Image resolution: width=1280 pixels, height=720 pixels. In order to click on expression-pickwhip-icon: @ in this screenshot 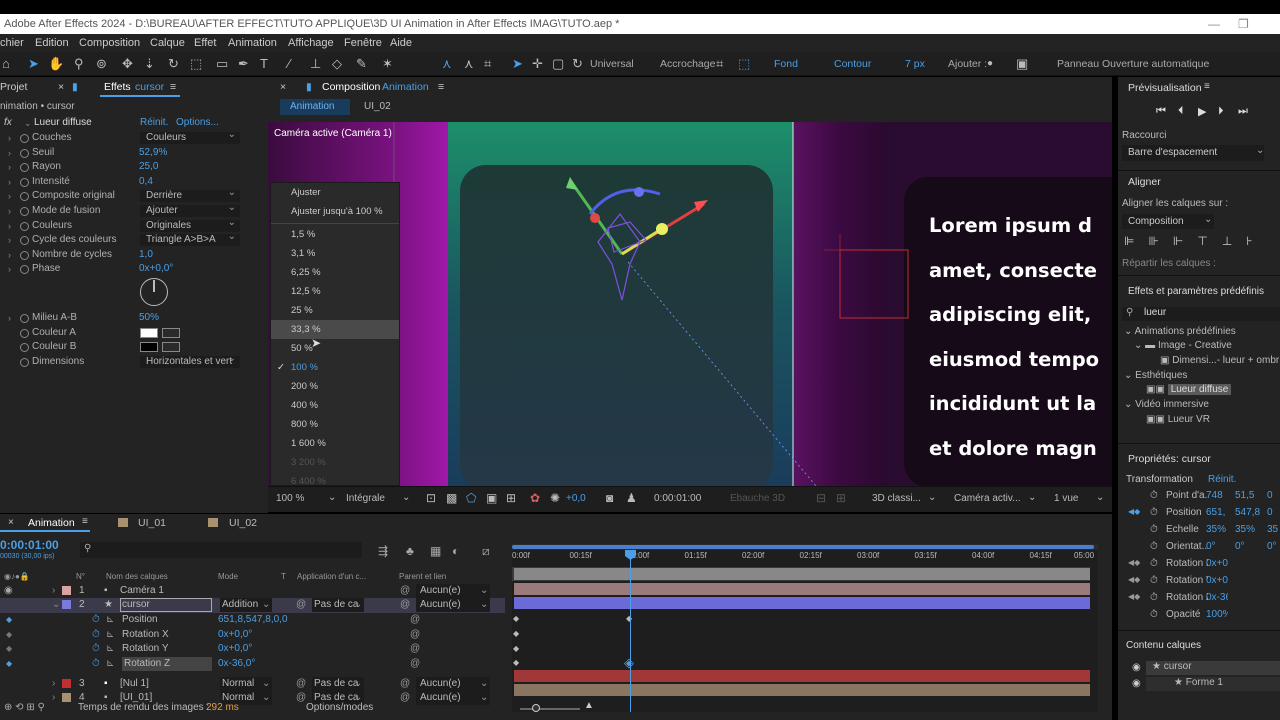, I will do `click(415, 649)`.